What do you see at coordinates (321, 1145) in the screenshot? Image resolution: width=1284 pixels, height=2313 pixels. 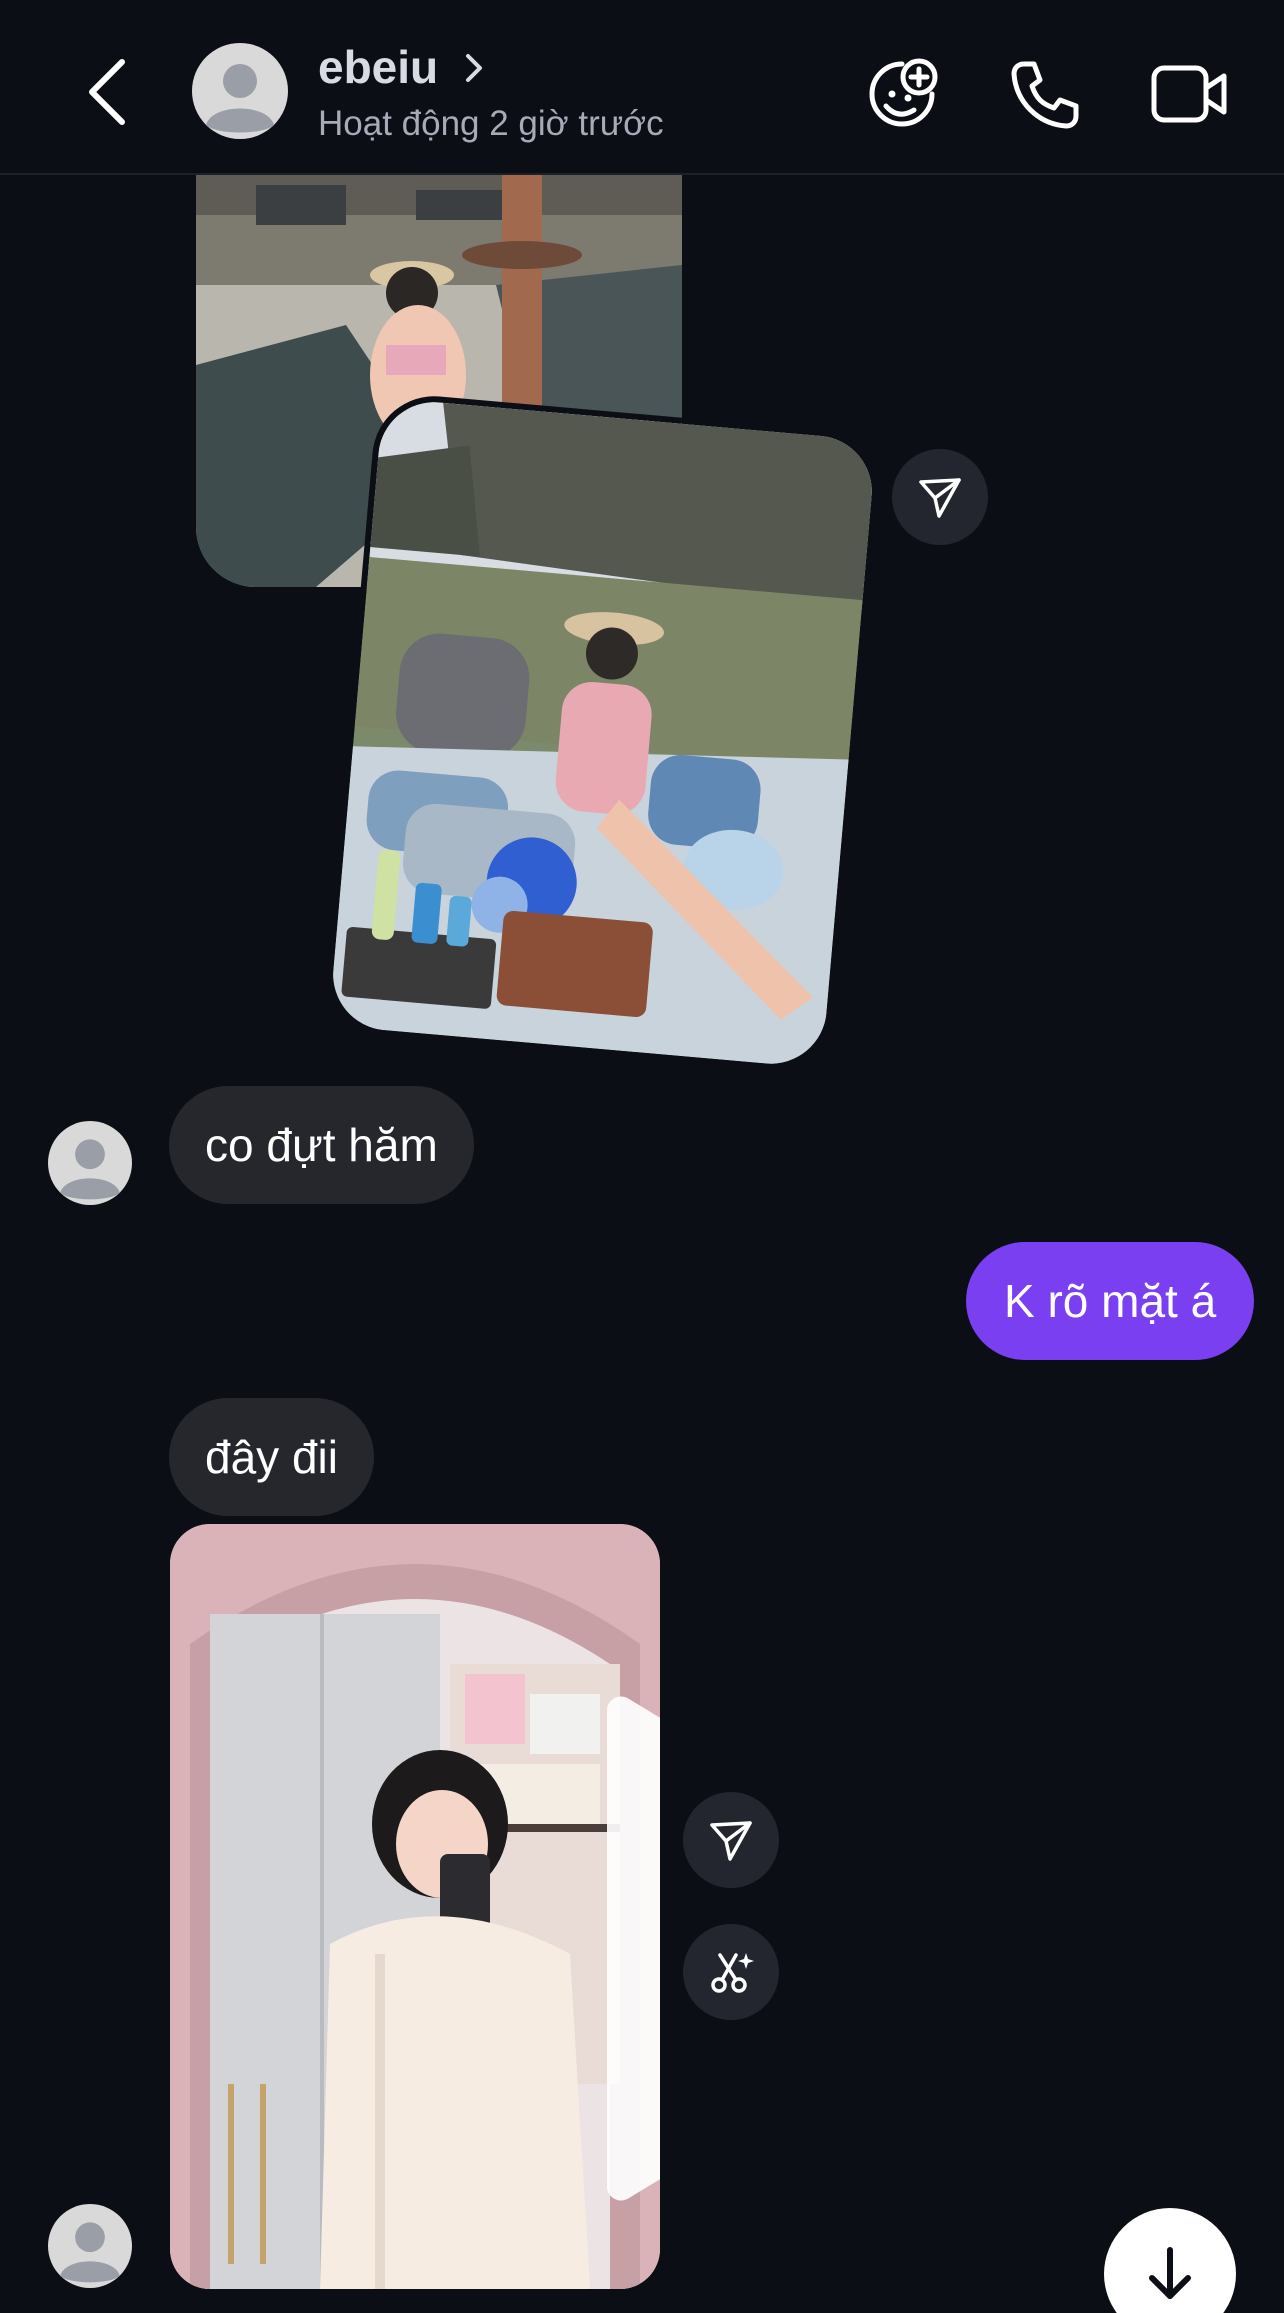 I see `message-bubble-incoming: co đựt hăm` at bounding box center [321, 1145].